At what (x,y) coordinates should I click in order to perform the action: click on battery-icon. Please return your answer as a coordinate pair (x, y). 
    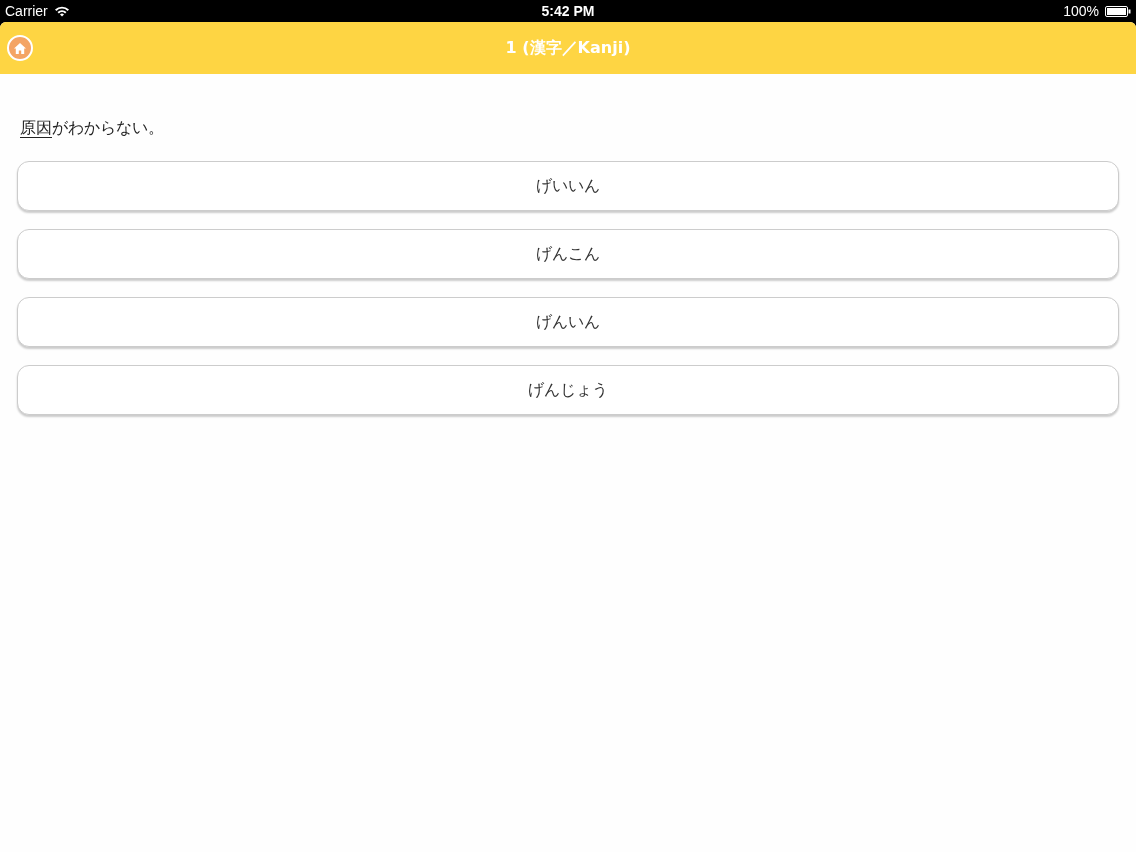
    Looking at the image, I should click on (1118, 11).